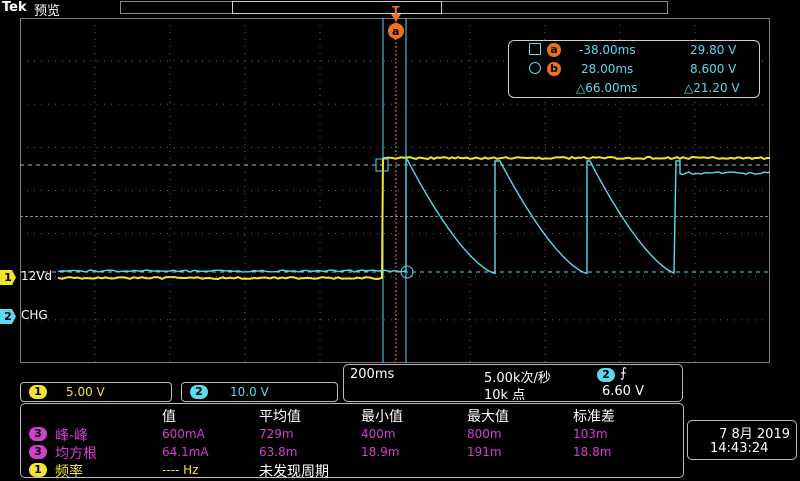 Image resolution: width=800 pixels, height=481 pixels. What do you see at coordinates (535, 68) in the screenshot?
I see `circle-cursor-icon` at bounding box center [535, 68].